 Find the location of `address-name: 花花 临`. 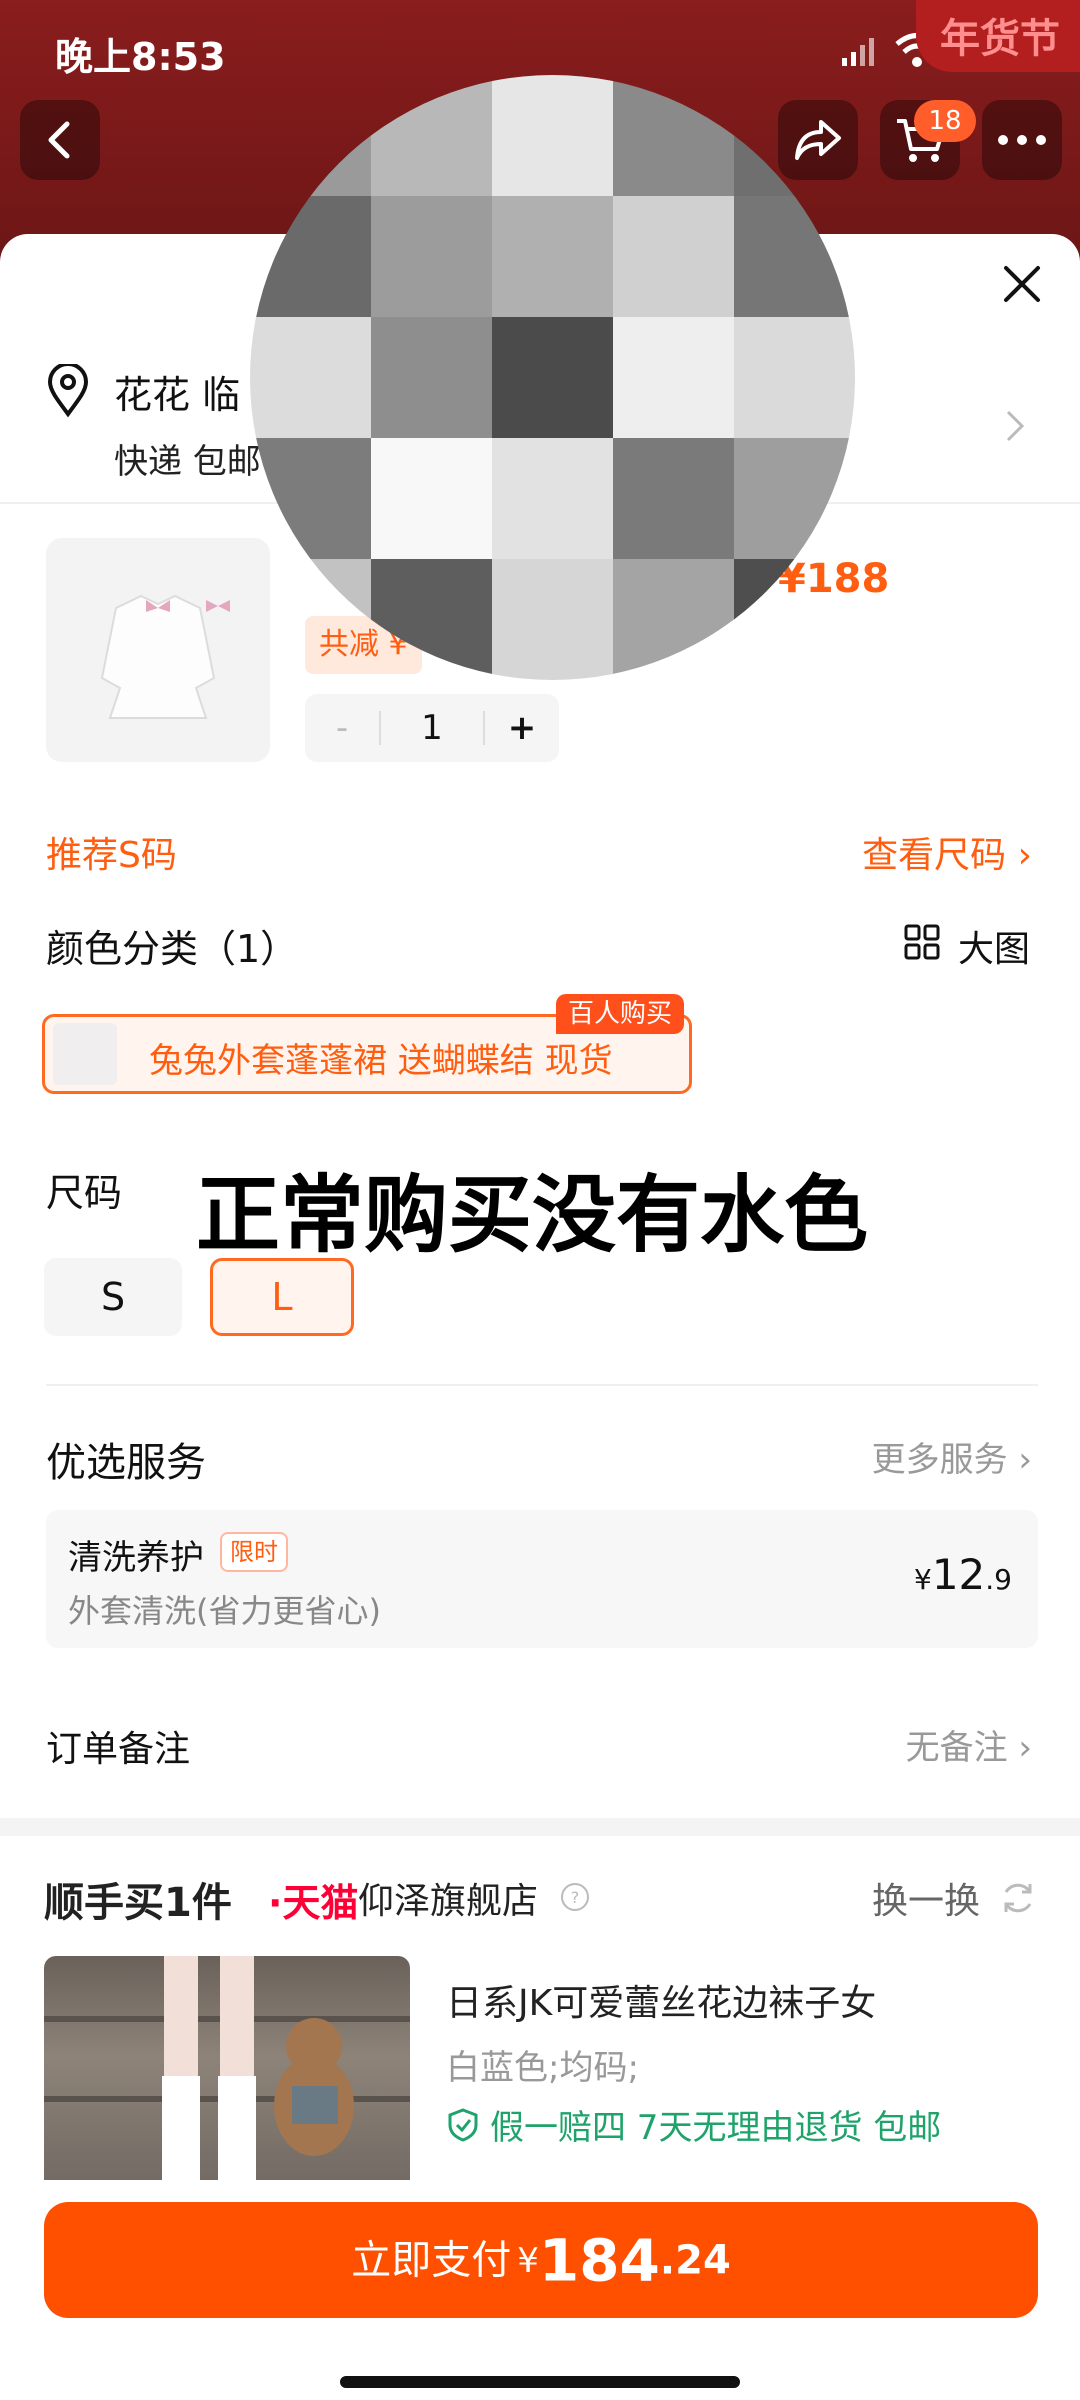

address-name: 花花 临 is located at coordinates (177, 391).